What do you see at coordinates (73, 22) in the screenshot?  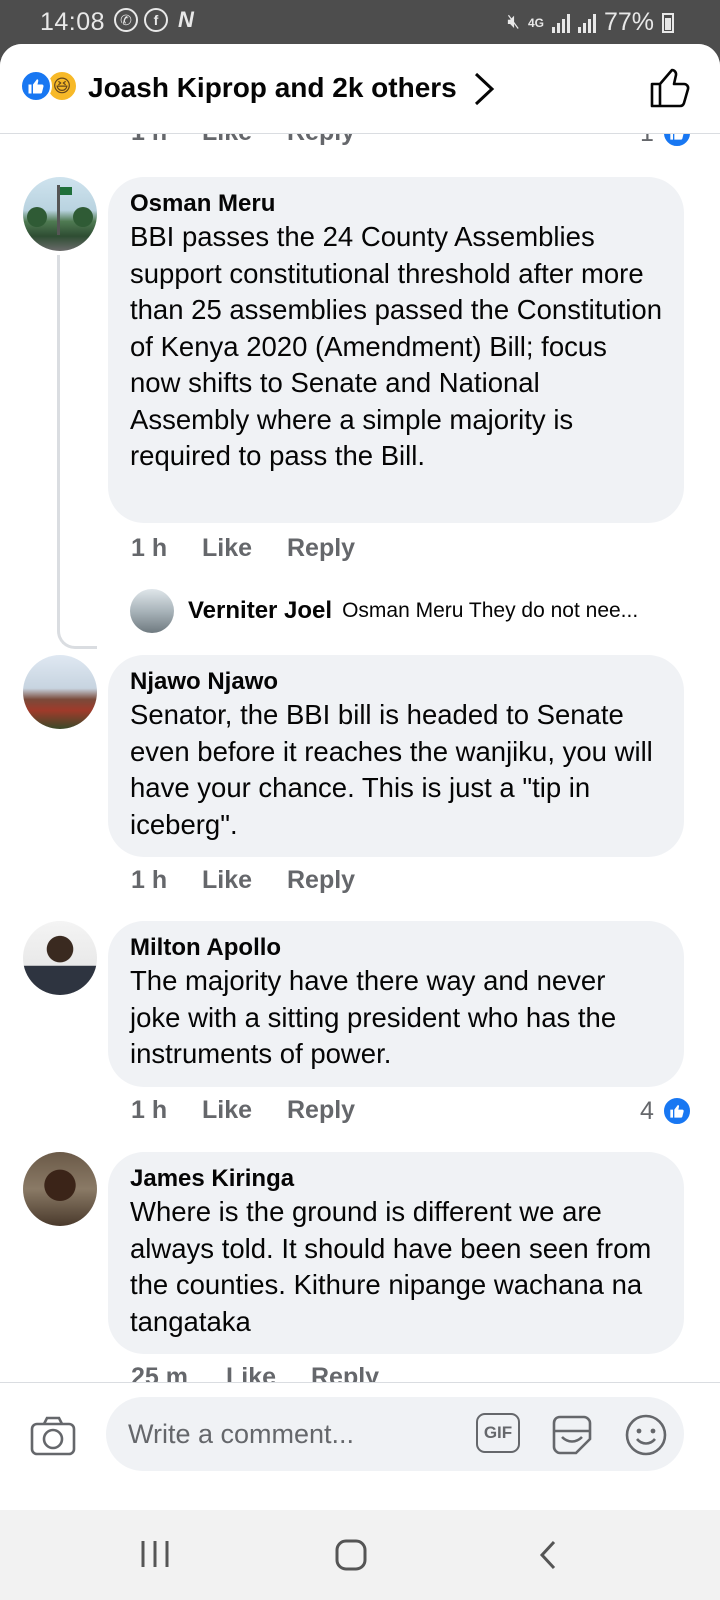 I see `status-time: 14:08` at bounding box center [73, 22].